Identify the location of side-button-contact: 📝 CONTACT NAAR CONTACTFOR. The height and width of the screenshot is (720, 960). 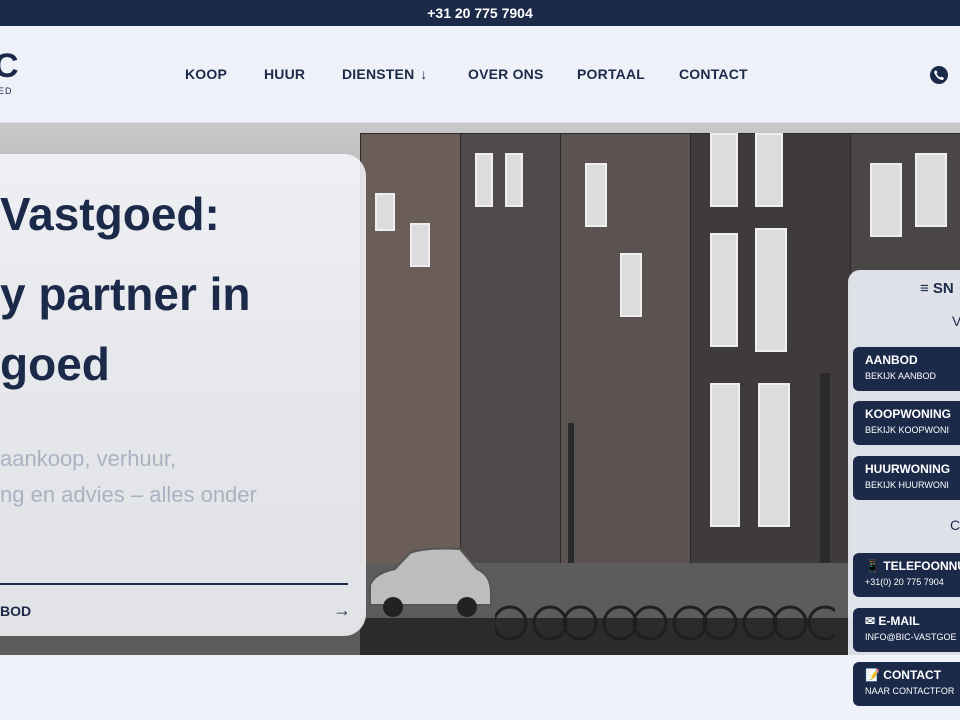
(906, 684).